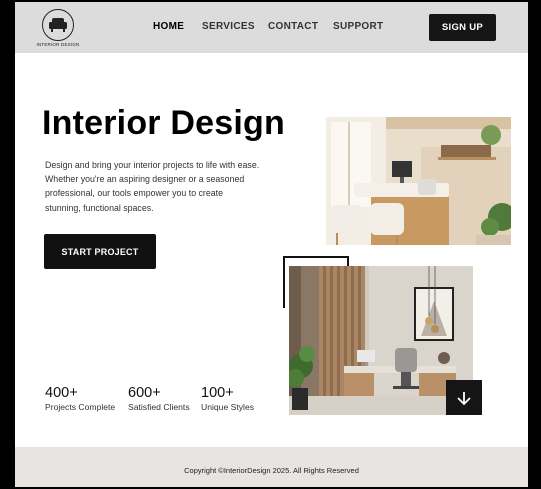 This screenshot has width=541, height=489. What do you see at coordinates (462, 27) in the screenshot?
I see `sign-up-button: SIGN UP` at bounding box center [462, 27].